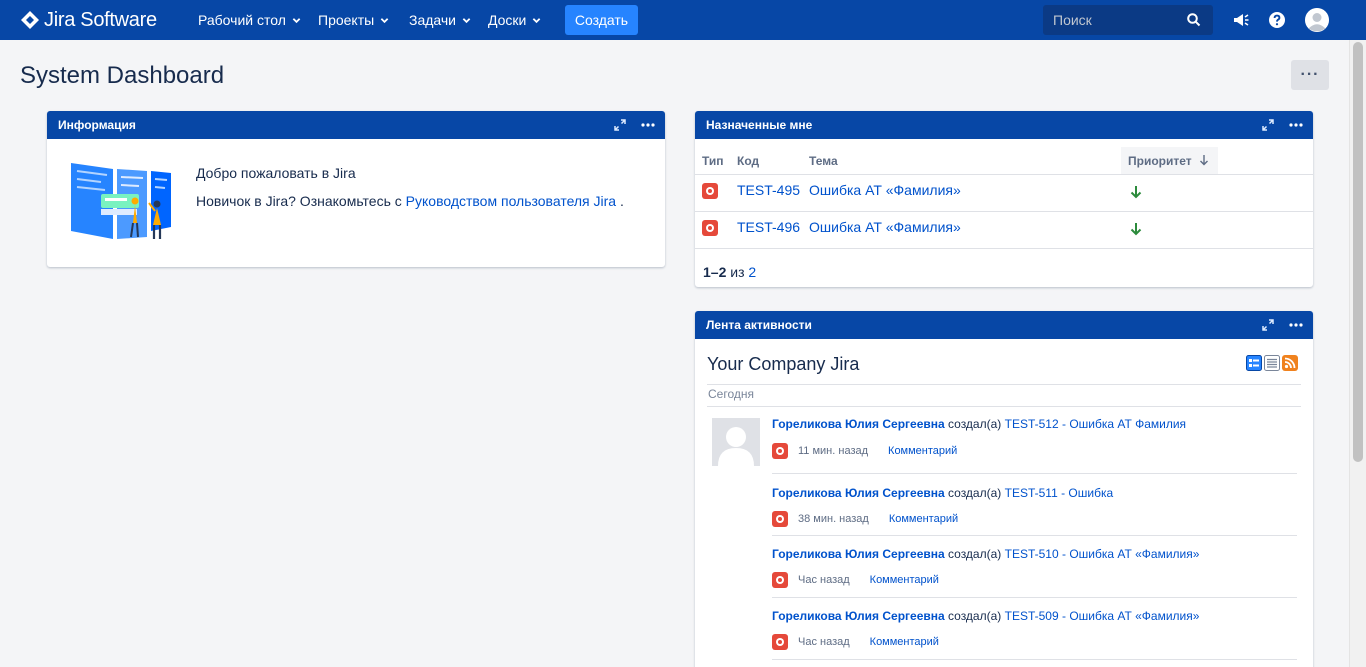 This screenshot has height=667, width=1366. Describe the element at coordinates (1059, 493) in the screenshot. I see `activity-issue-link: TEST-511 - Ошибка` at that location.